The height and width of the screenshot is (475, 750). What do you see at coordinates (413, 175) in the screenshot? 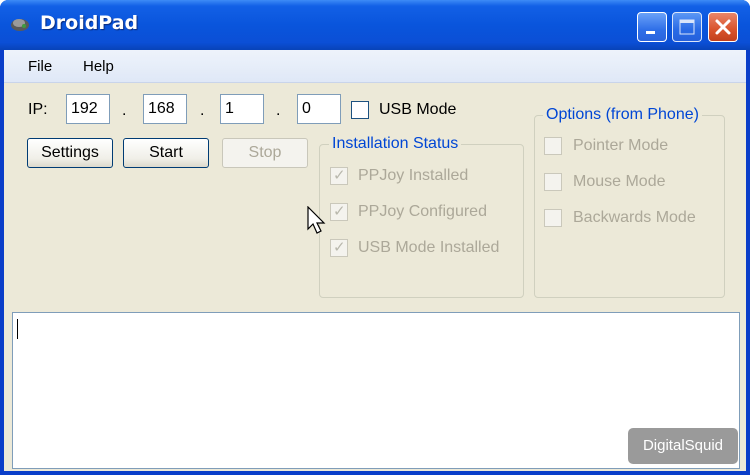
I see `ppjoy-installed-label: PPJoy Installed` at bounding box center [413, 175].